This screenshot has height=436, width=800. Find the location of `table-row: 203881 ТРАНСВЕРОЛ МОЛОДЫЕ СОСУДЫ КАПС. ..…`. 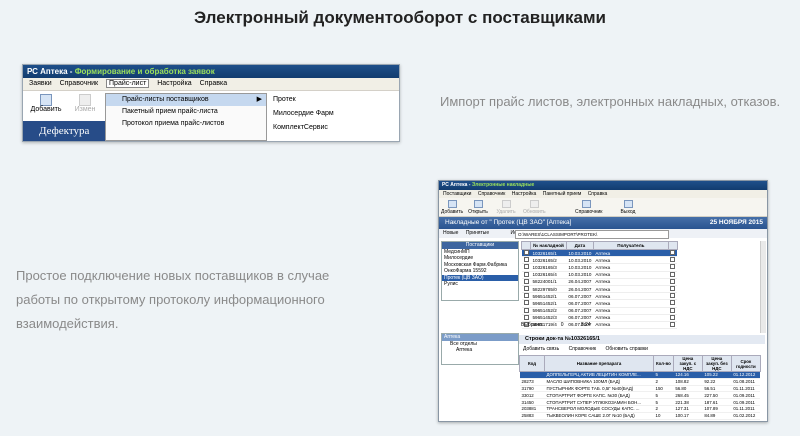

table-row: 203881 ТРАНСВЕРОЛ МОЛОДЫЕ СОСУДЫ КАПС. ..… is located at coordinates (640, 409).